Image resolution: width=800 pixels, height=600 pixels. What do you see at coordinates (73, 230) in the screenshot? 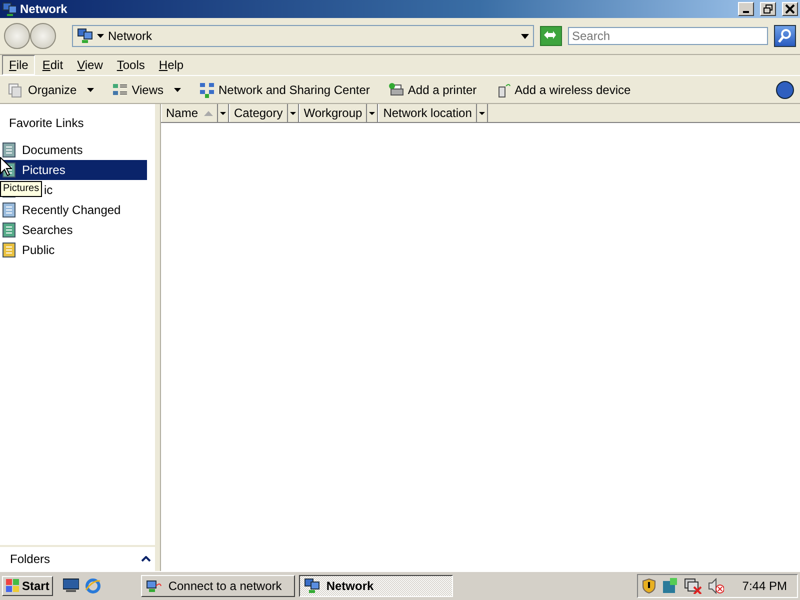
I see `nav-link: Searches` at bounding box center [73, 230].